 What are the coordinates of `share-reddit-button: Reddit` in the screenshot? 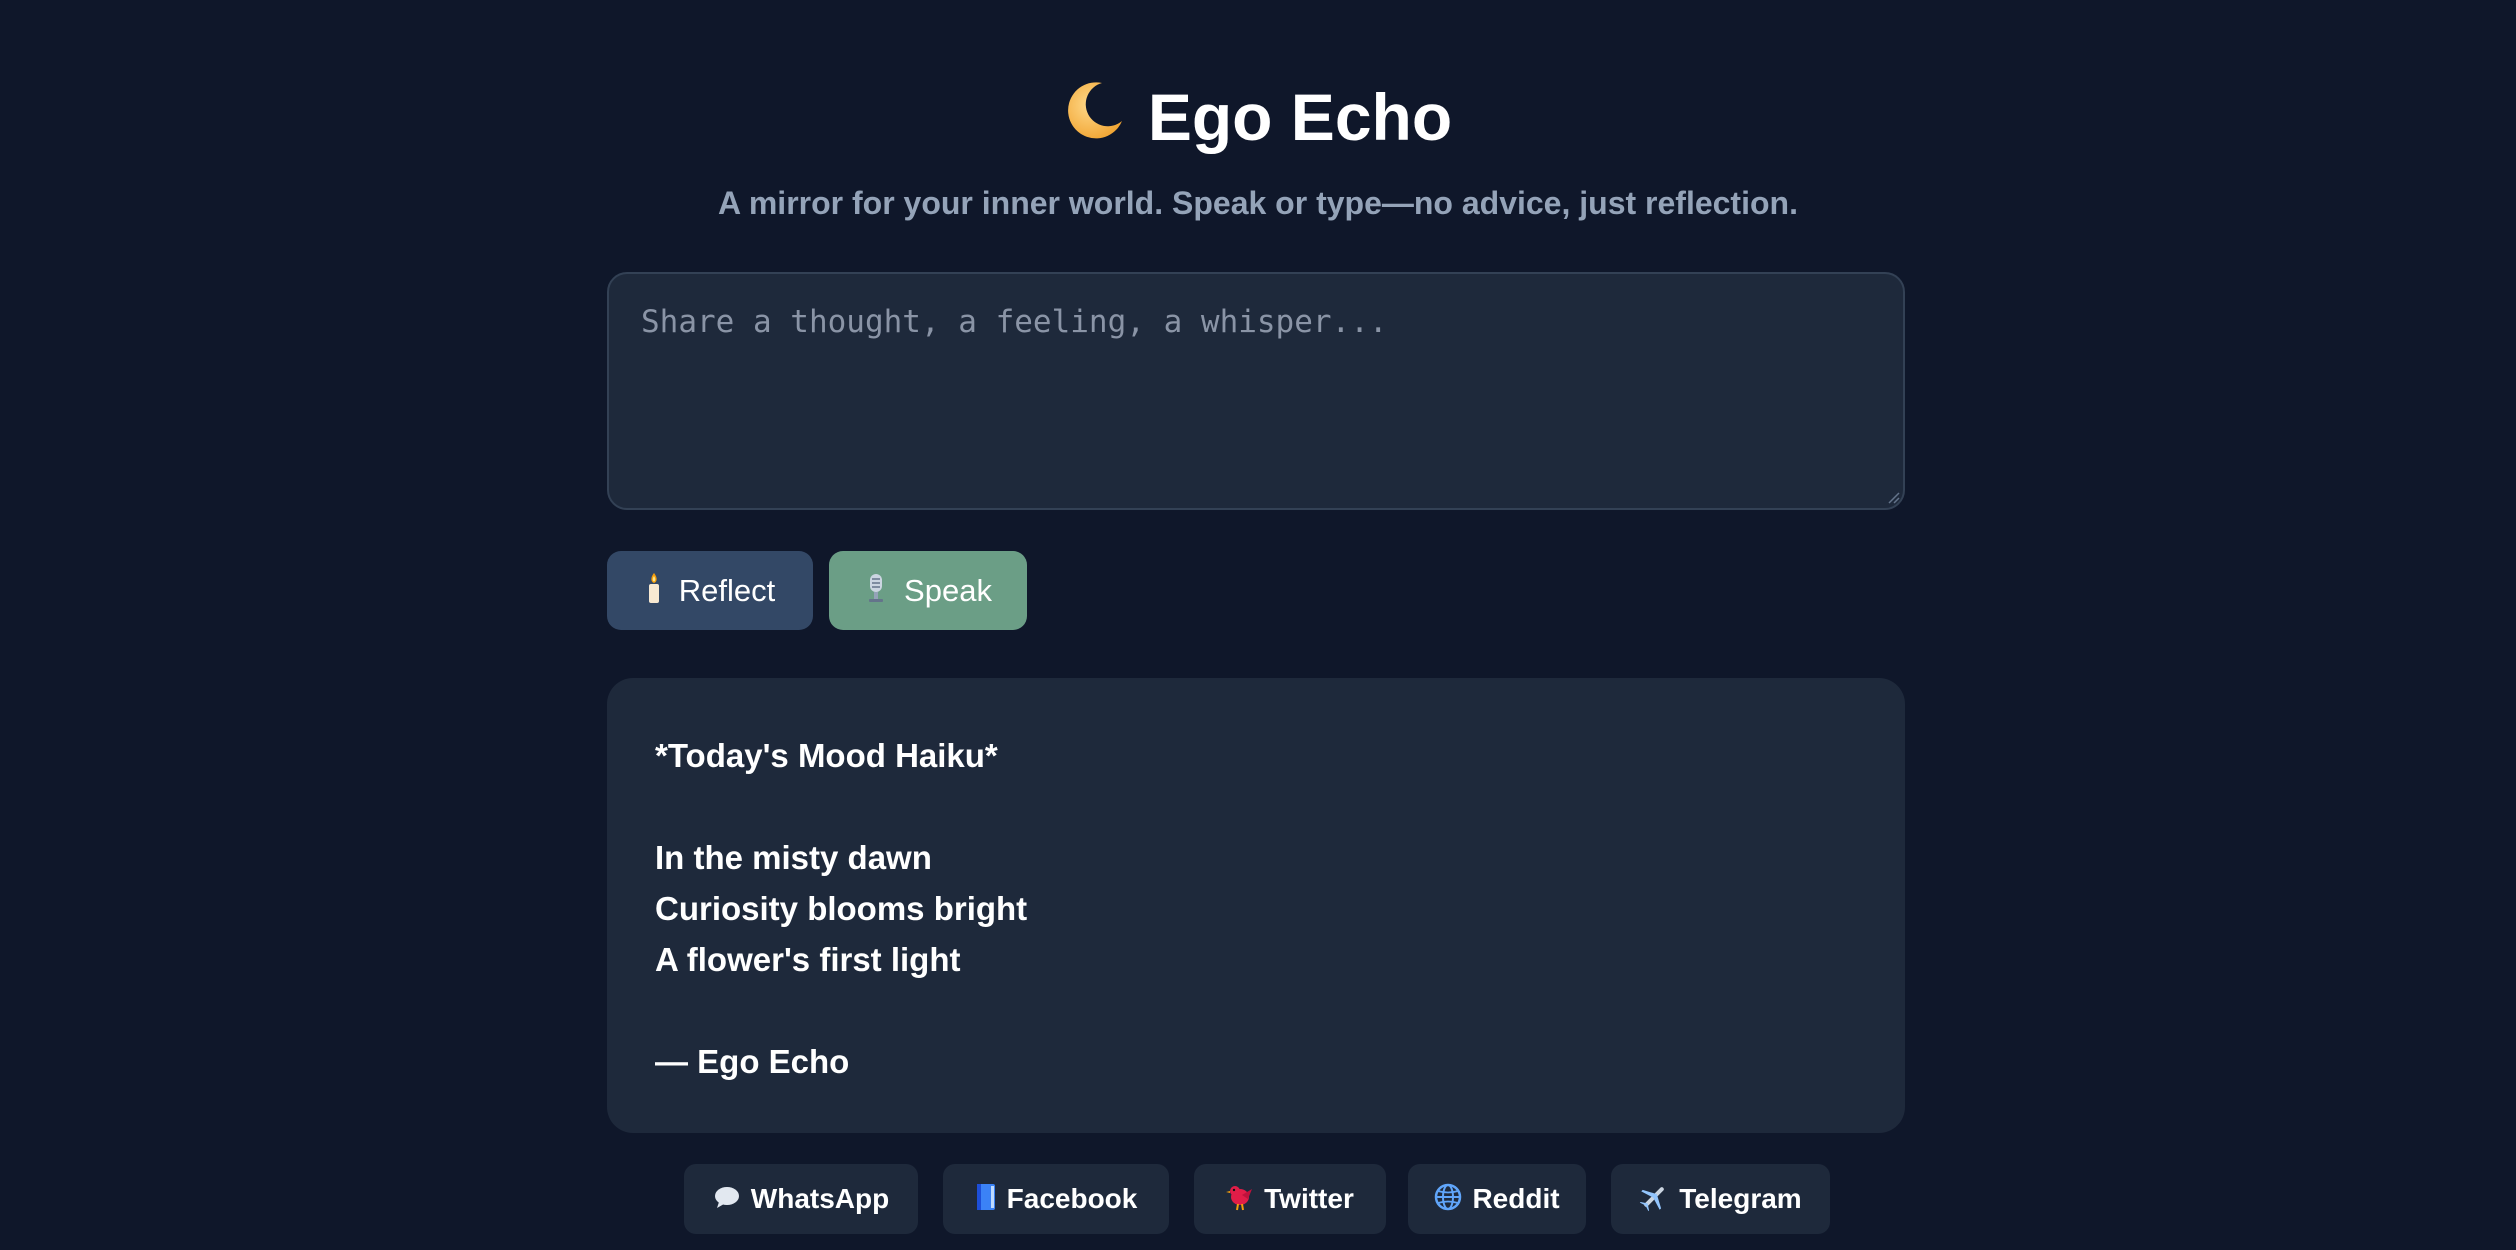 It's located at (1497, 1199).